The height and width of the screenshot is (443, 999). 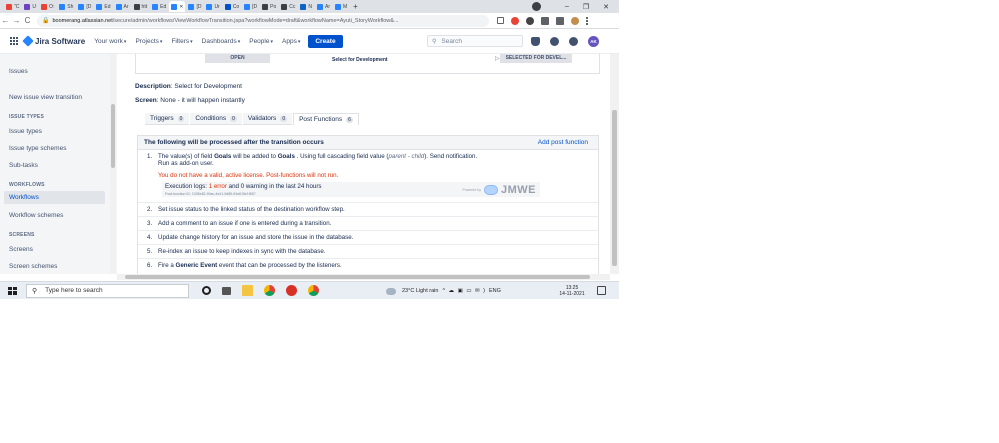 What do you see at coordinates (30, 6) in the screenshot?
I see `browser-tab: U` at bounding box center [30, 6].